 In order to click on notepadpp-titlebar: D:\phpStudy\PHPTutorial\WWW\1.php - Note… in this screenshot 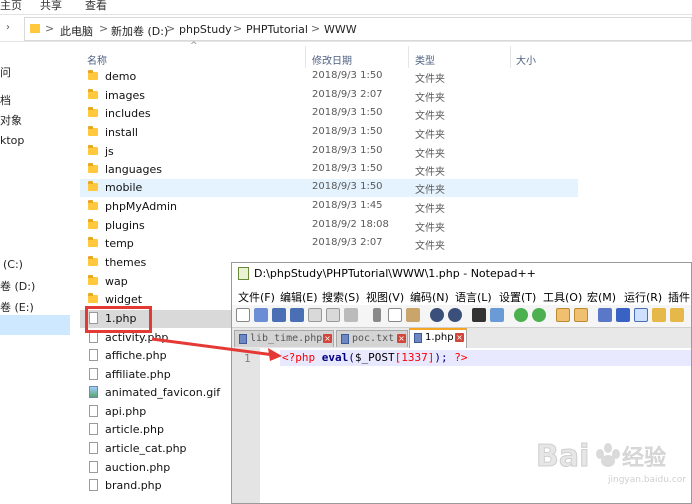, I will do `click(461, 274)`.